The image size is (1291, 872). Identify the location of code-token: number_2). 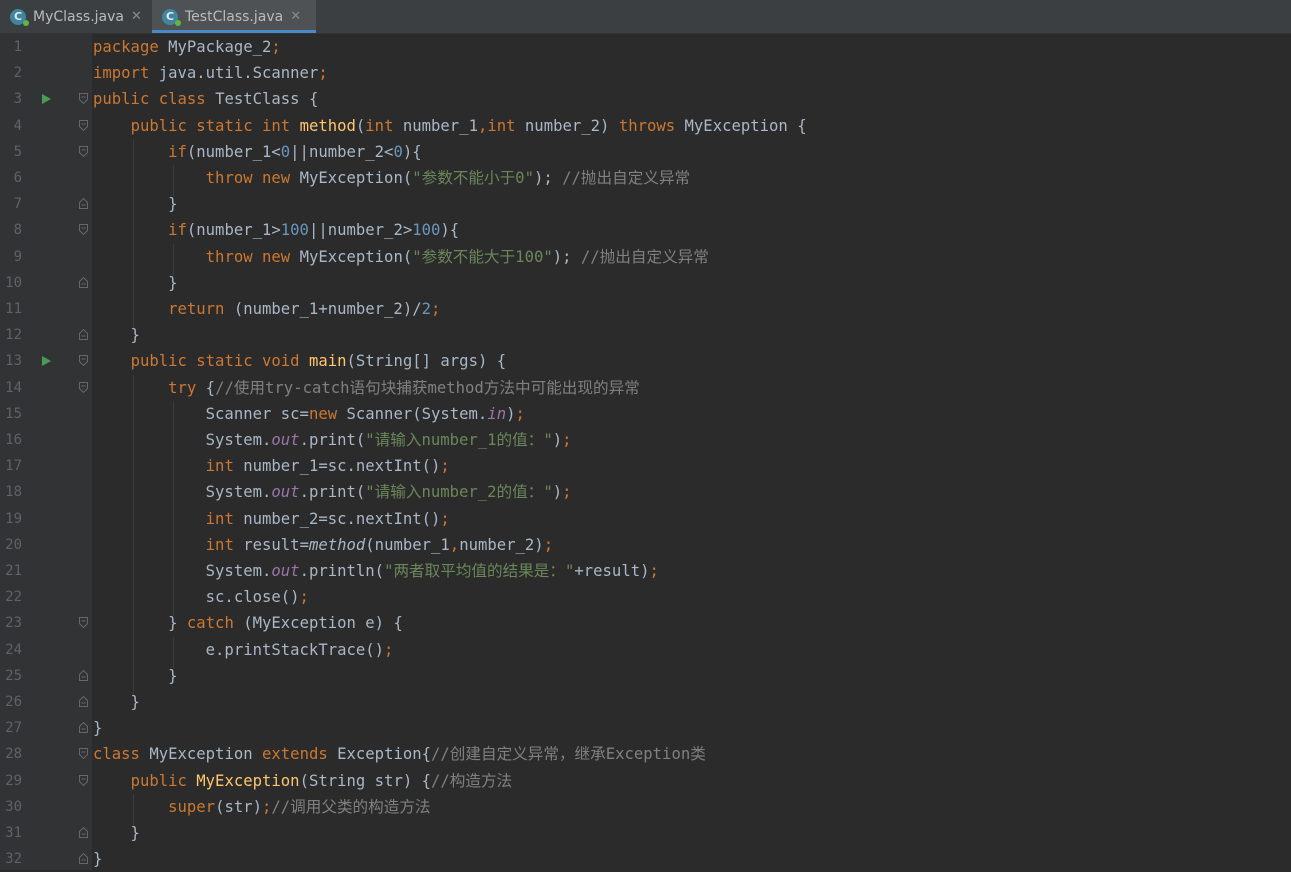
(571, 125).